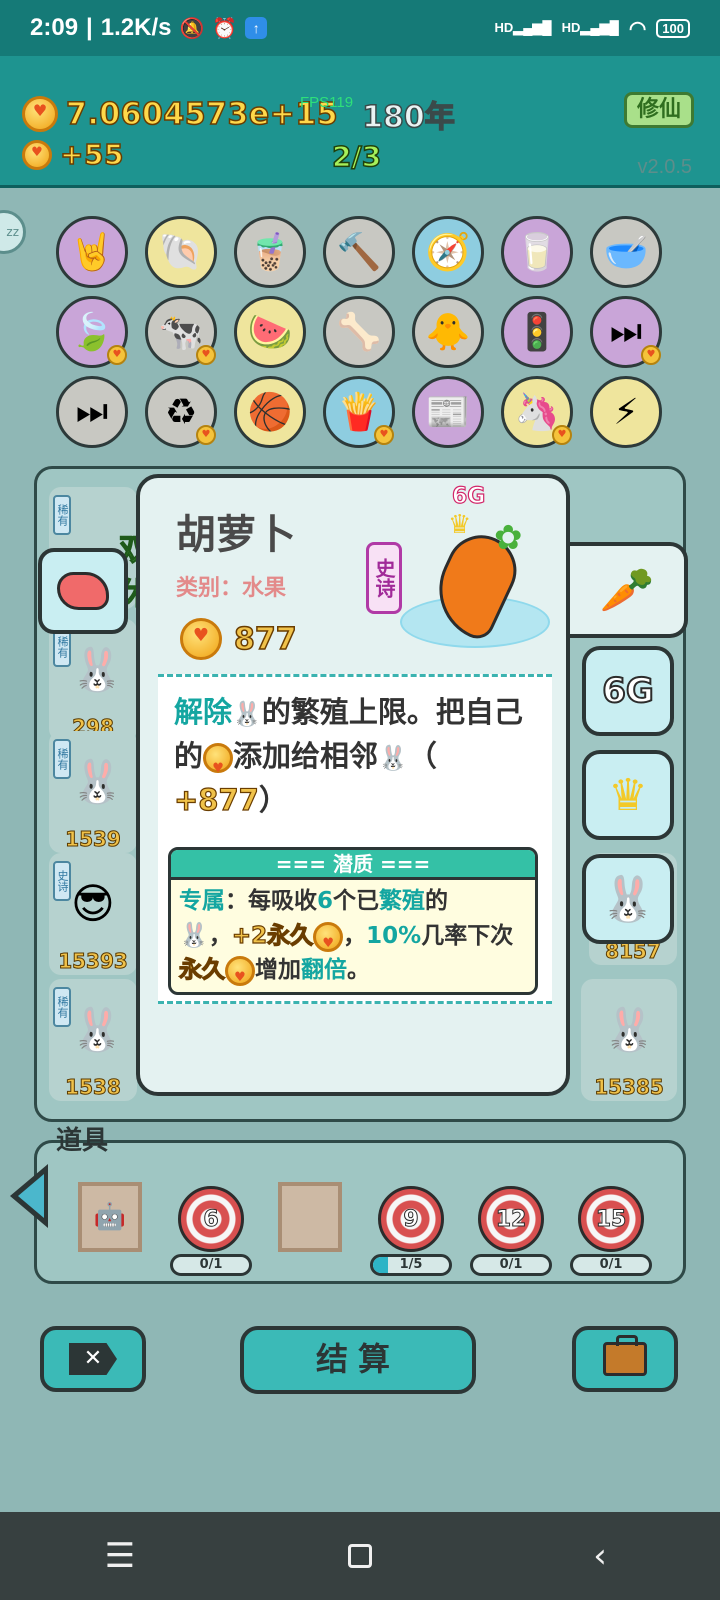 This screenshot has height=1600, width=720. What do you see at coordinates (256, 28) in the screenshot?
I see `upload-icon: ↑` at bounding box center [256, 28].